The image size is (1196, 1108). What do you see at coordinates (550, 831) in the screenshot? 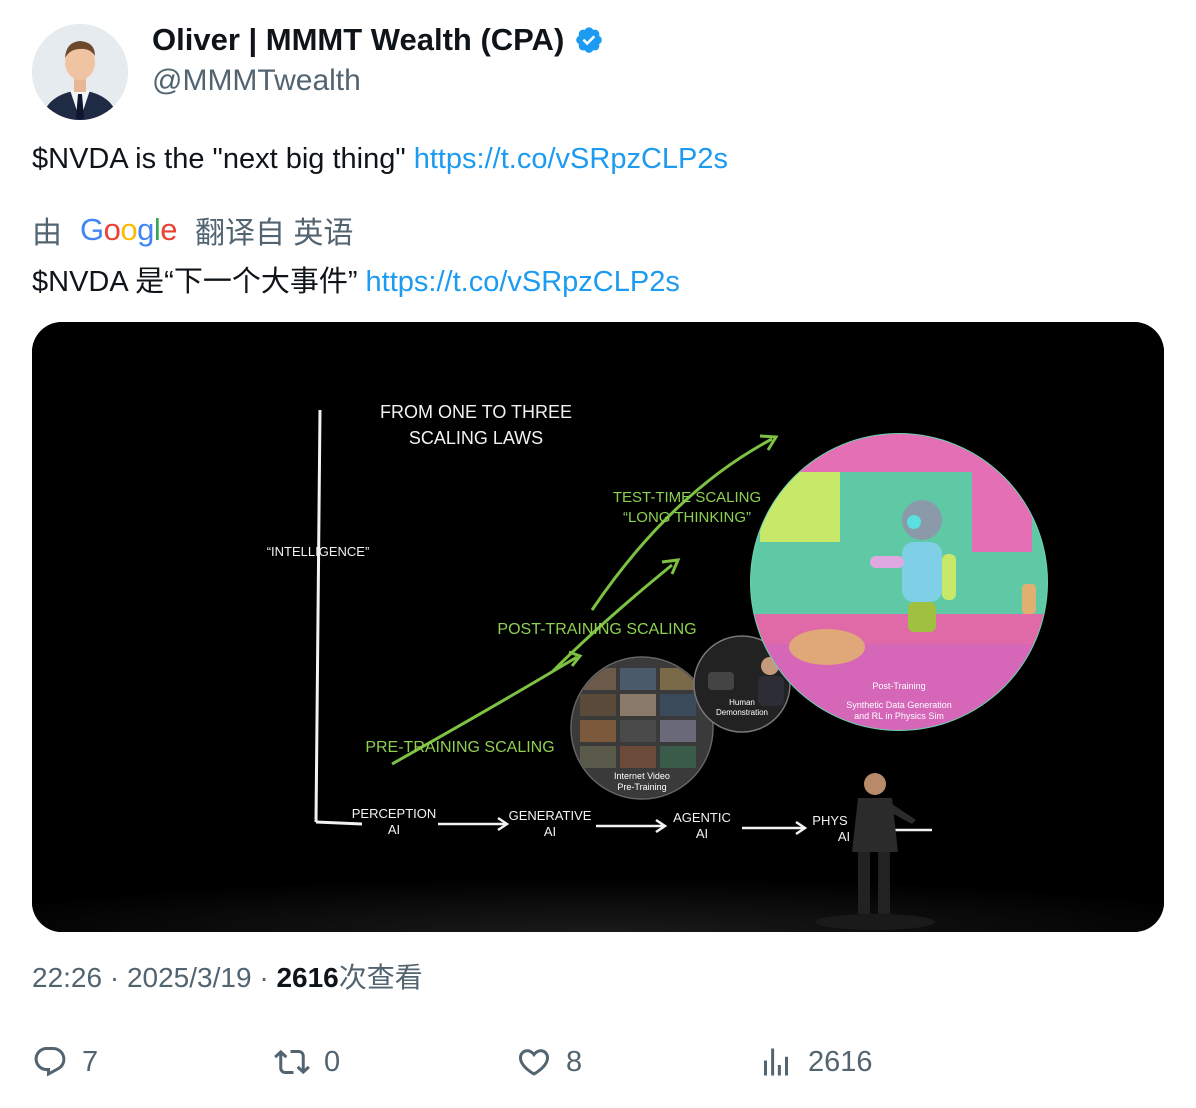
I see `stage-generative-line2: AI` at bounding box center [550, 831].